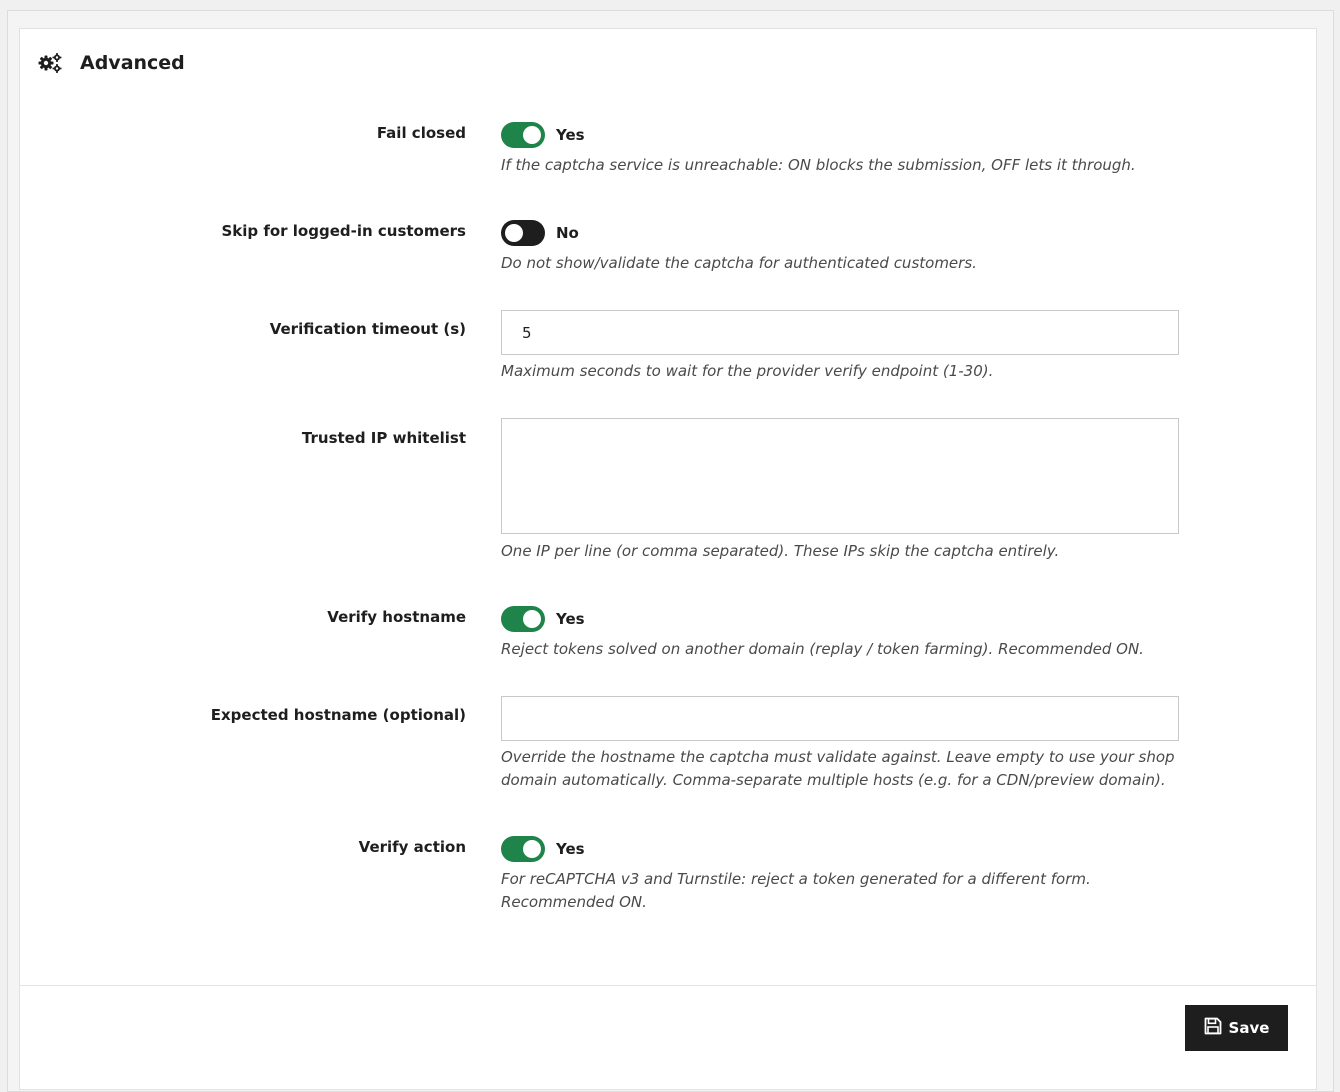  Describe the element at coordinates (132, 63) in the screenshot. I see `panel-title: Advanced` at that location.